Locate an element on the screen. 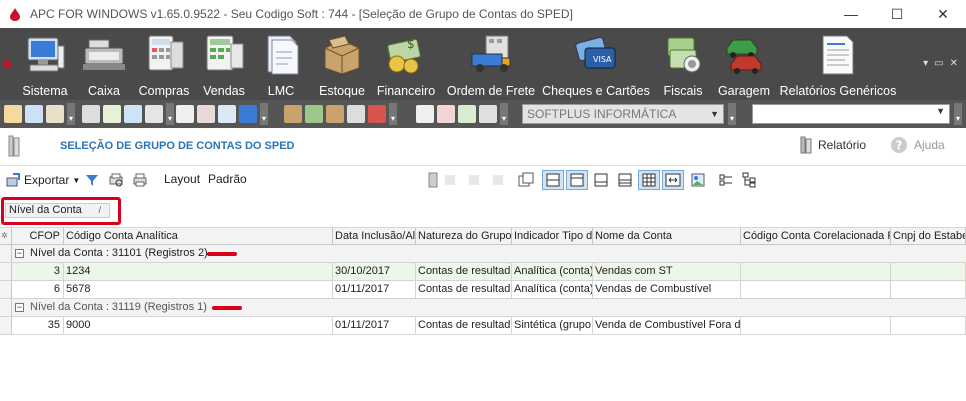 The image size is (966, 401). group-row: − Nível da Conta : 31119 (Registros 1) is located at coordinates (483, 308).